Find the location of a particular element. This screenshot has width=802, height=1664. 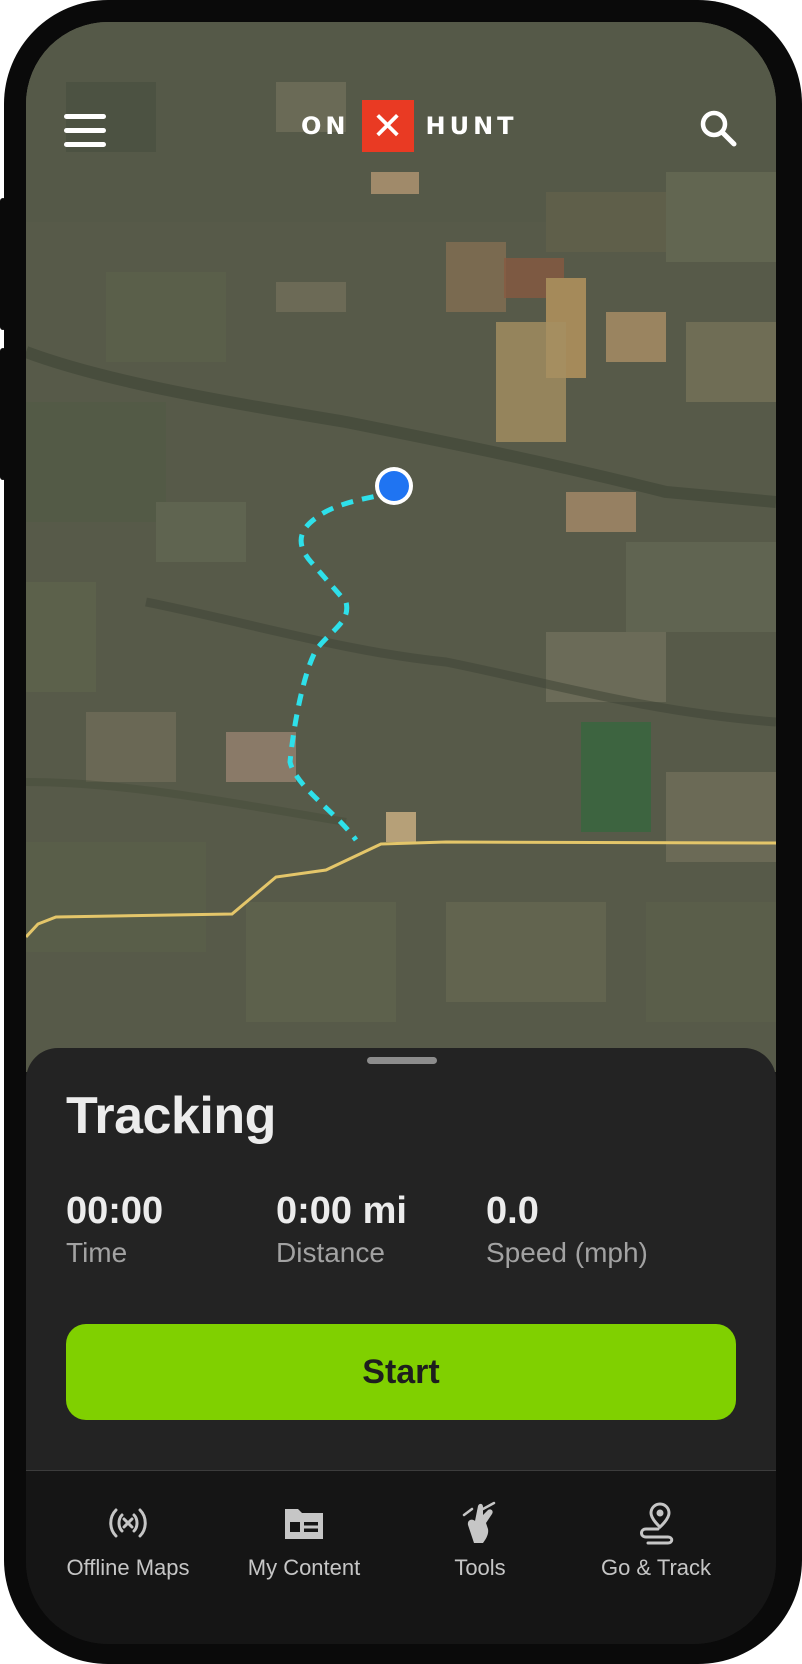

hamburger-menu-icon is located at coordinates (85, 132).